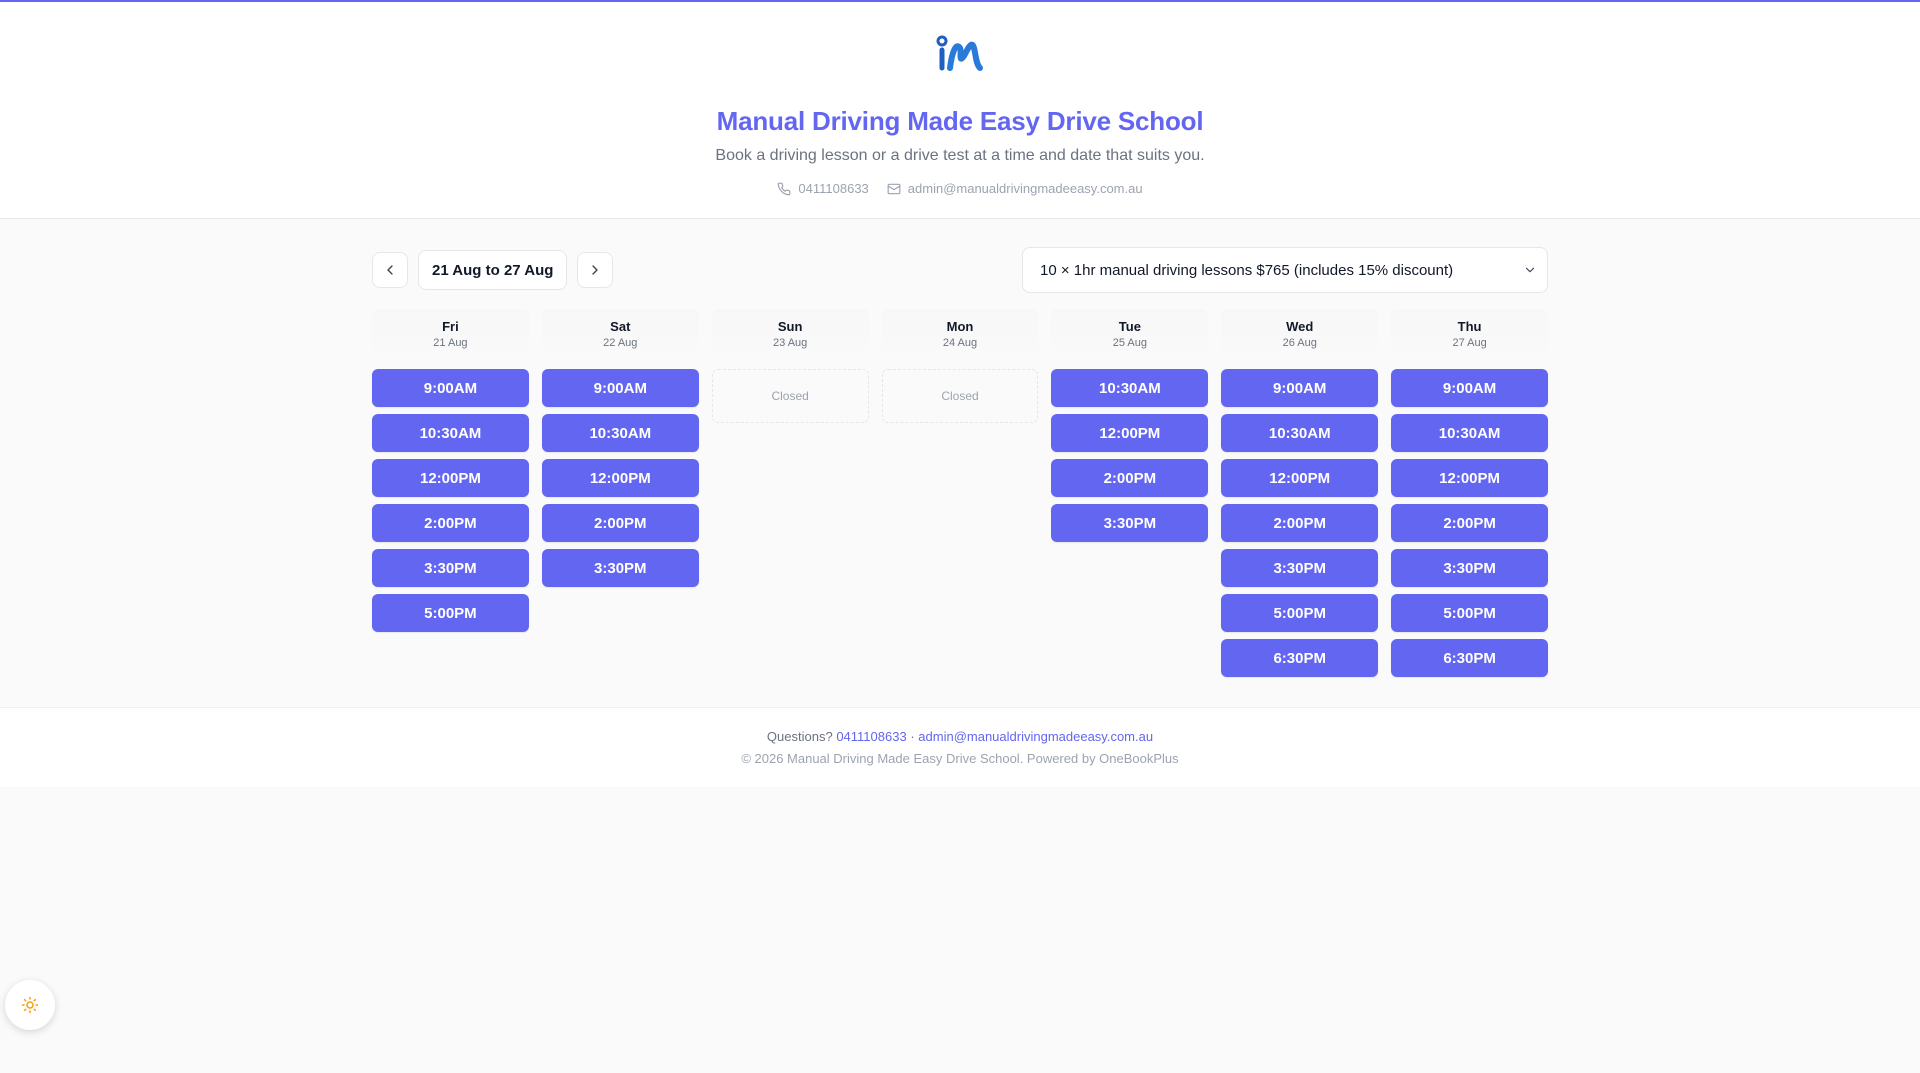 The width and height of the screenshot is (1920, 1073). I want to click on footer-phone-link: 0411108633, so click(871, 736).